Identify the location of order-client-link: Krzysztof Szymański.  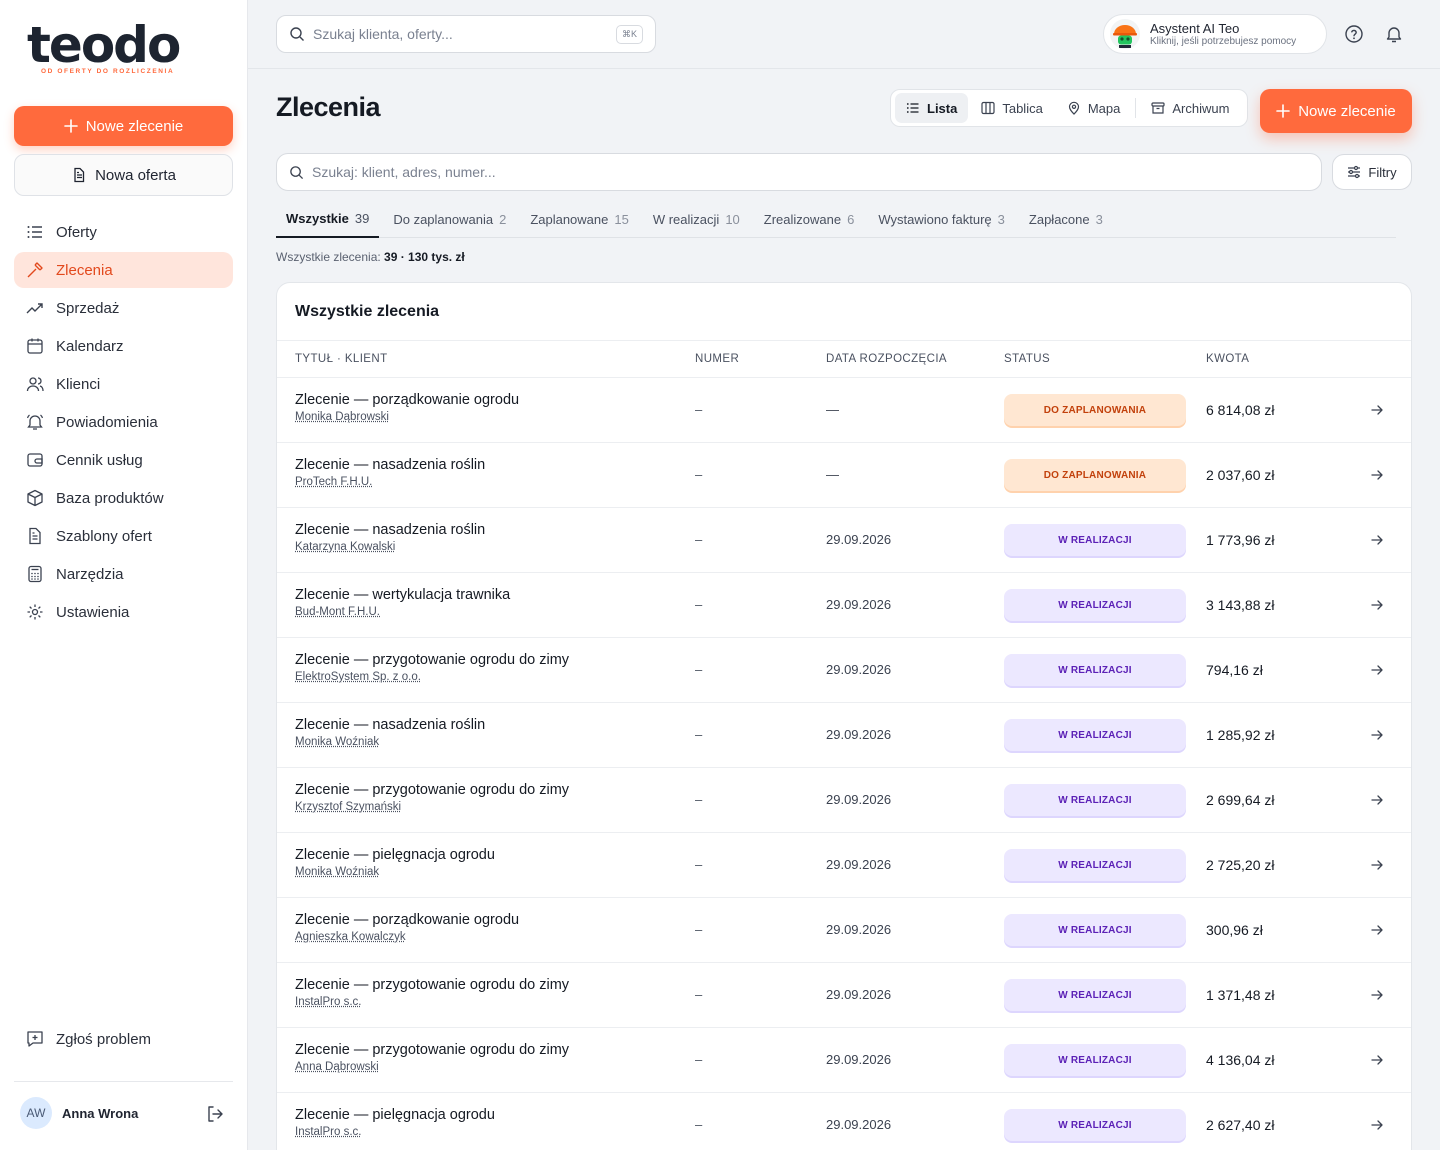
(348, 807).